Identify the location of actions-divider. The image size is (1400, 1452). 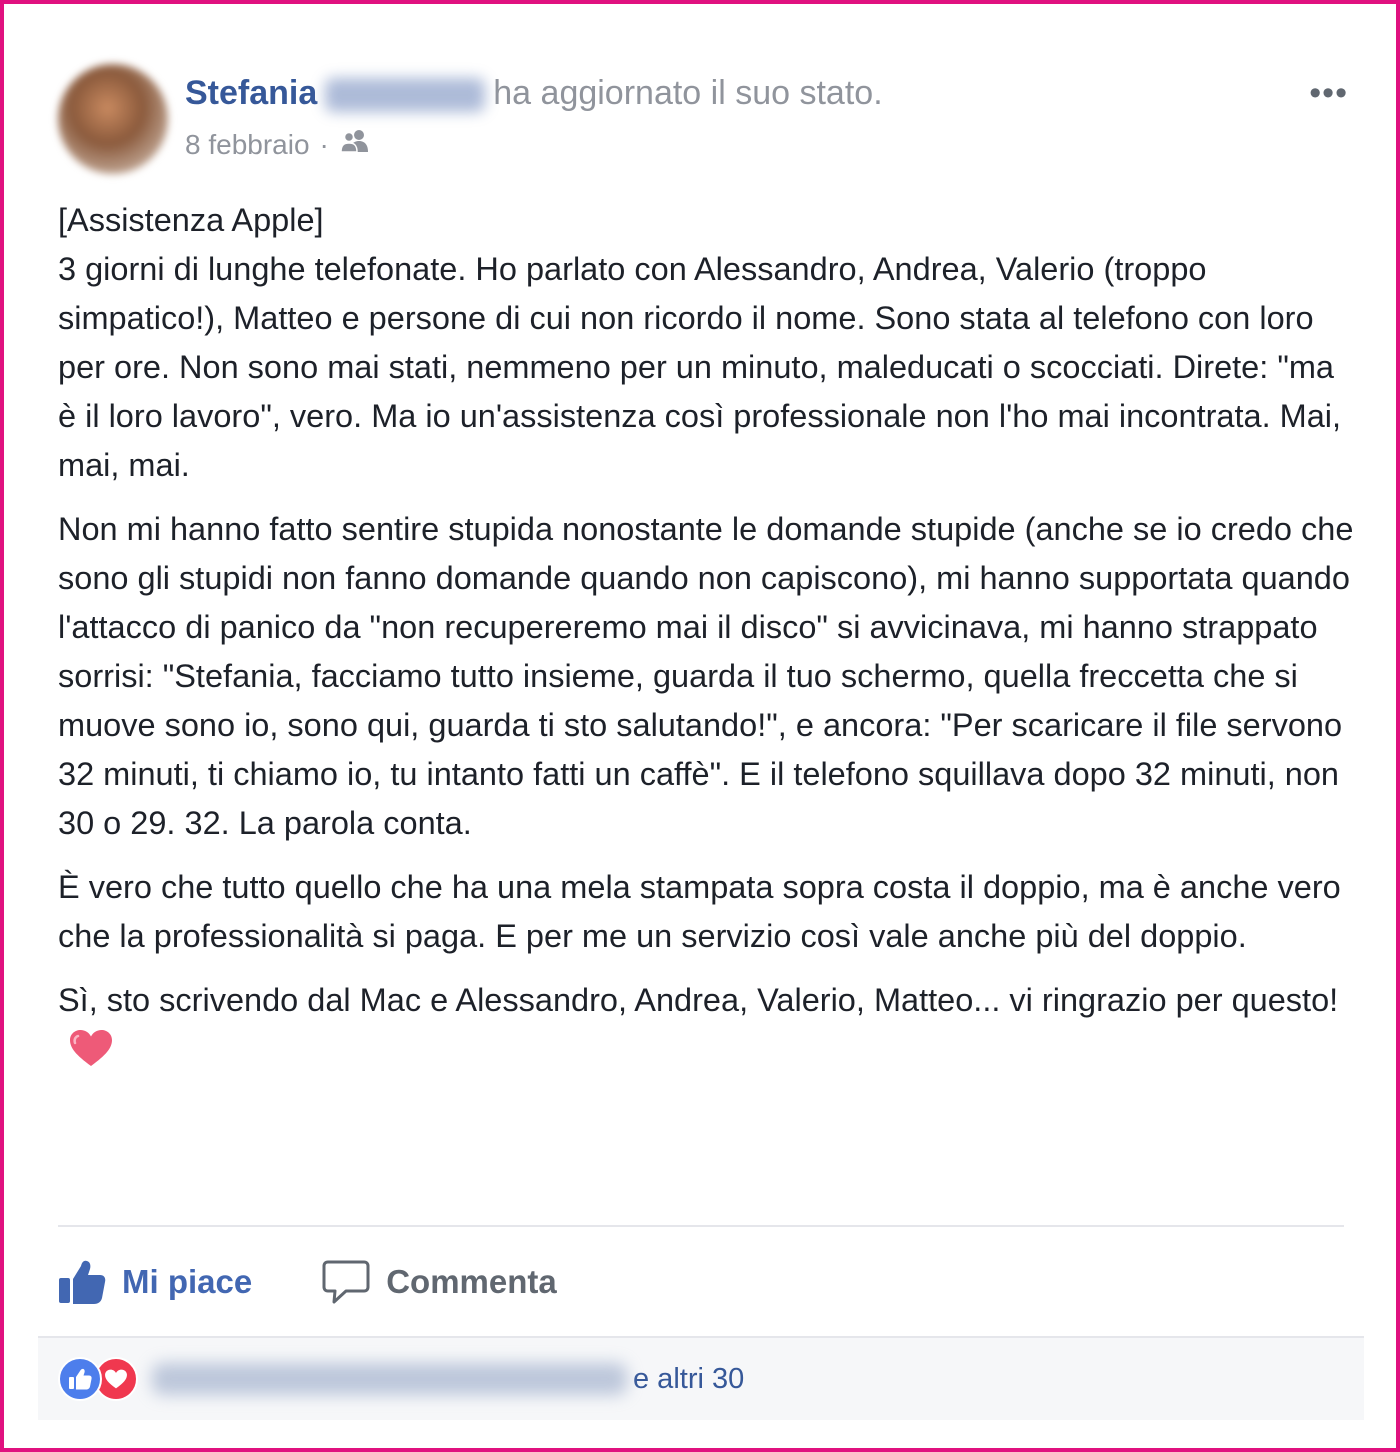
(701, 1226).